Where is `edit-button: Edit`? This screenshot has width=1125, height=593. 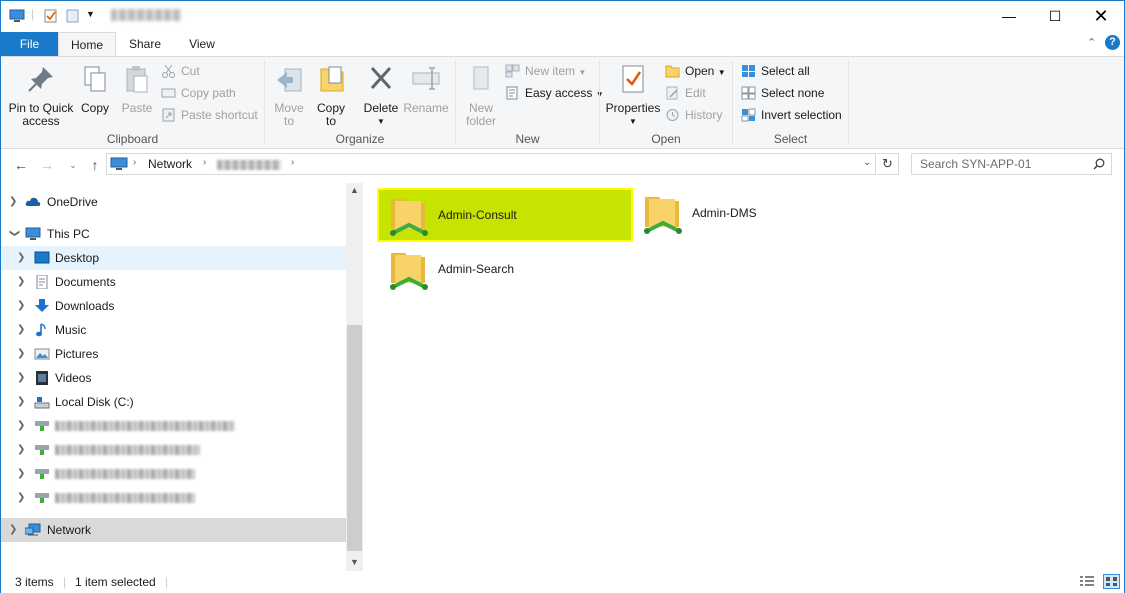 edit-button: Edit is located at coordinates (685, 93).